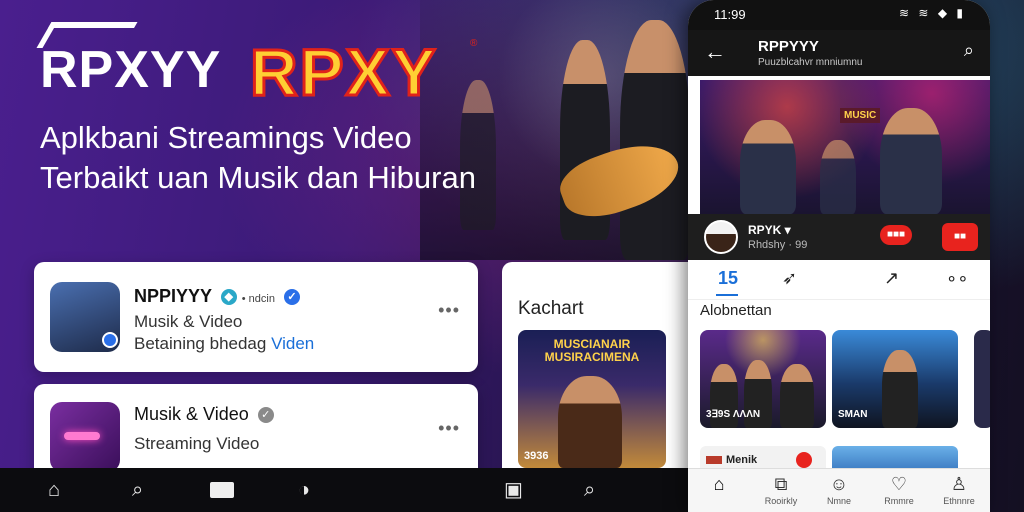 This screenshot has height=512, width=1024. I want to click on music-poster: MUSCIANAIR MUSIRACIMENA 3936, so click(592, 399).